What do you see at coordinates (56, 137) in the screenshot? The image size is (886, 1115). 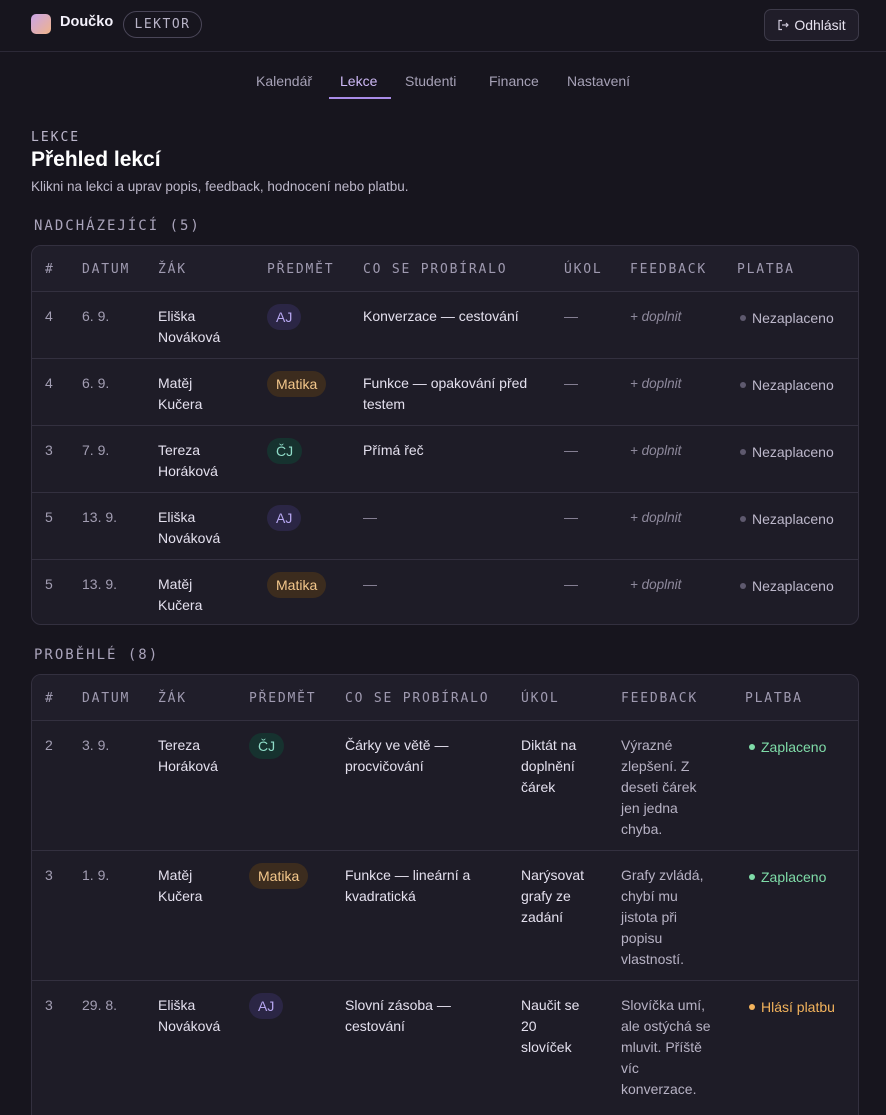 I see `page-eyebrow: LEKCE` at bounding box center [56, 137].